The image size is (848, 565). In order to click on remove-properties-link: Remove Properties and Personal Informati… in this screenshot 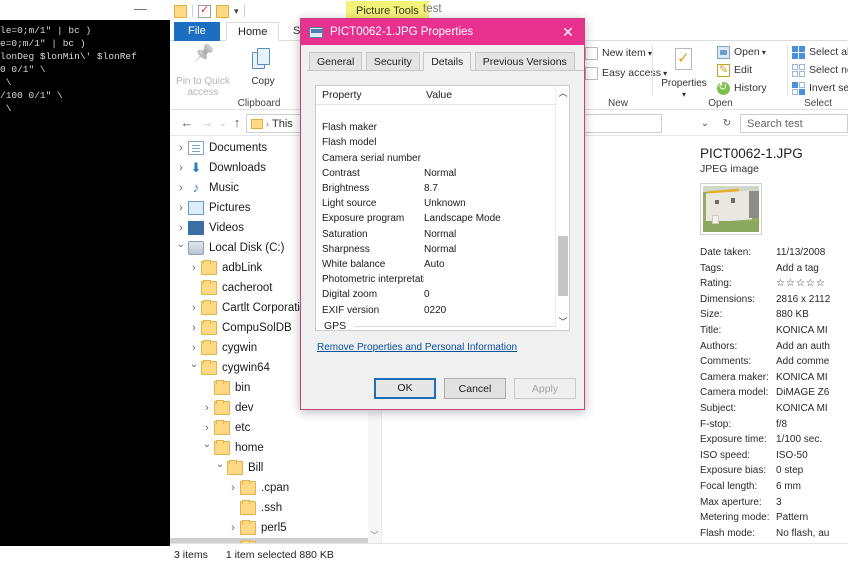, I will do `click(417, 347)`.